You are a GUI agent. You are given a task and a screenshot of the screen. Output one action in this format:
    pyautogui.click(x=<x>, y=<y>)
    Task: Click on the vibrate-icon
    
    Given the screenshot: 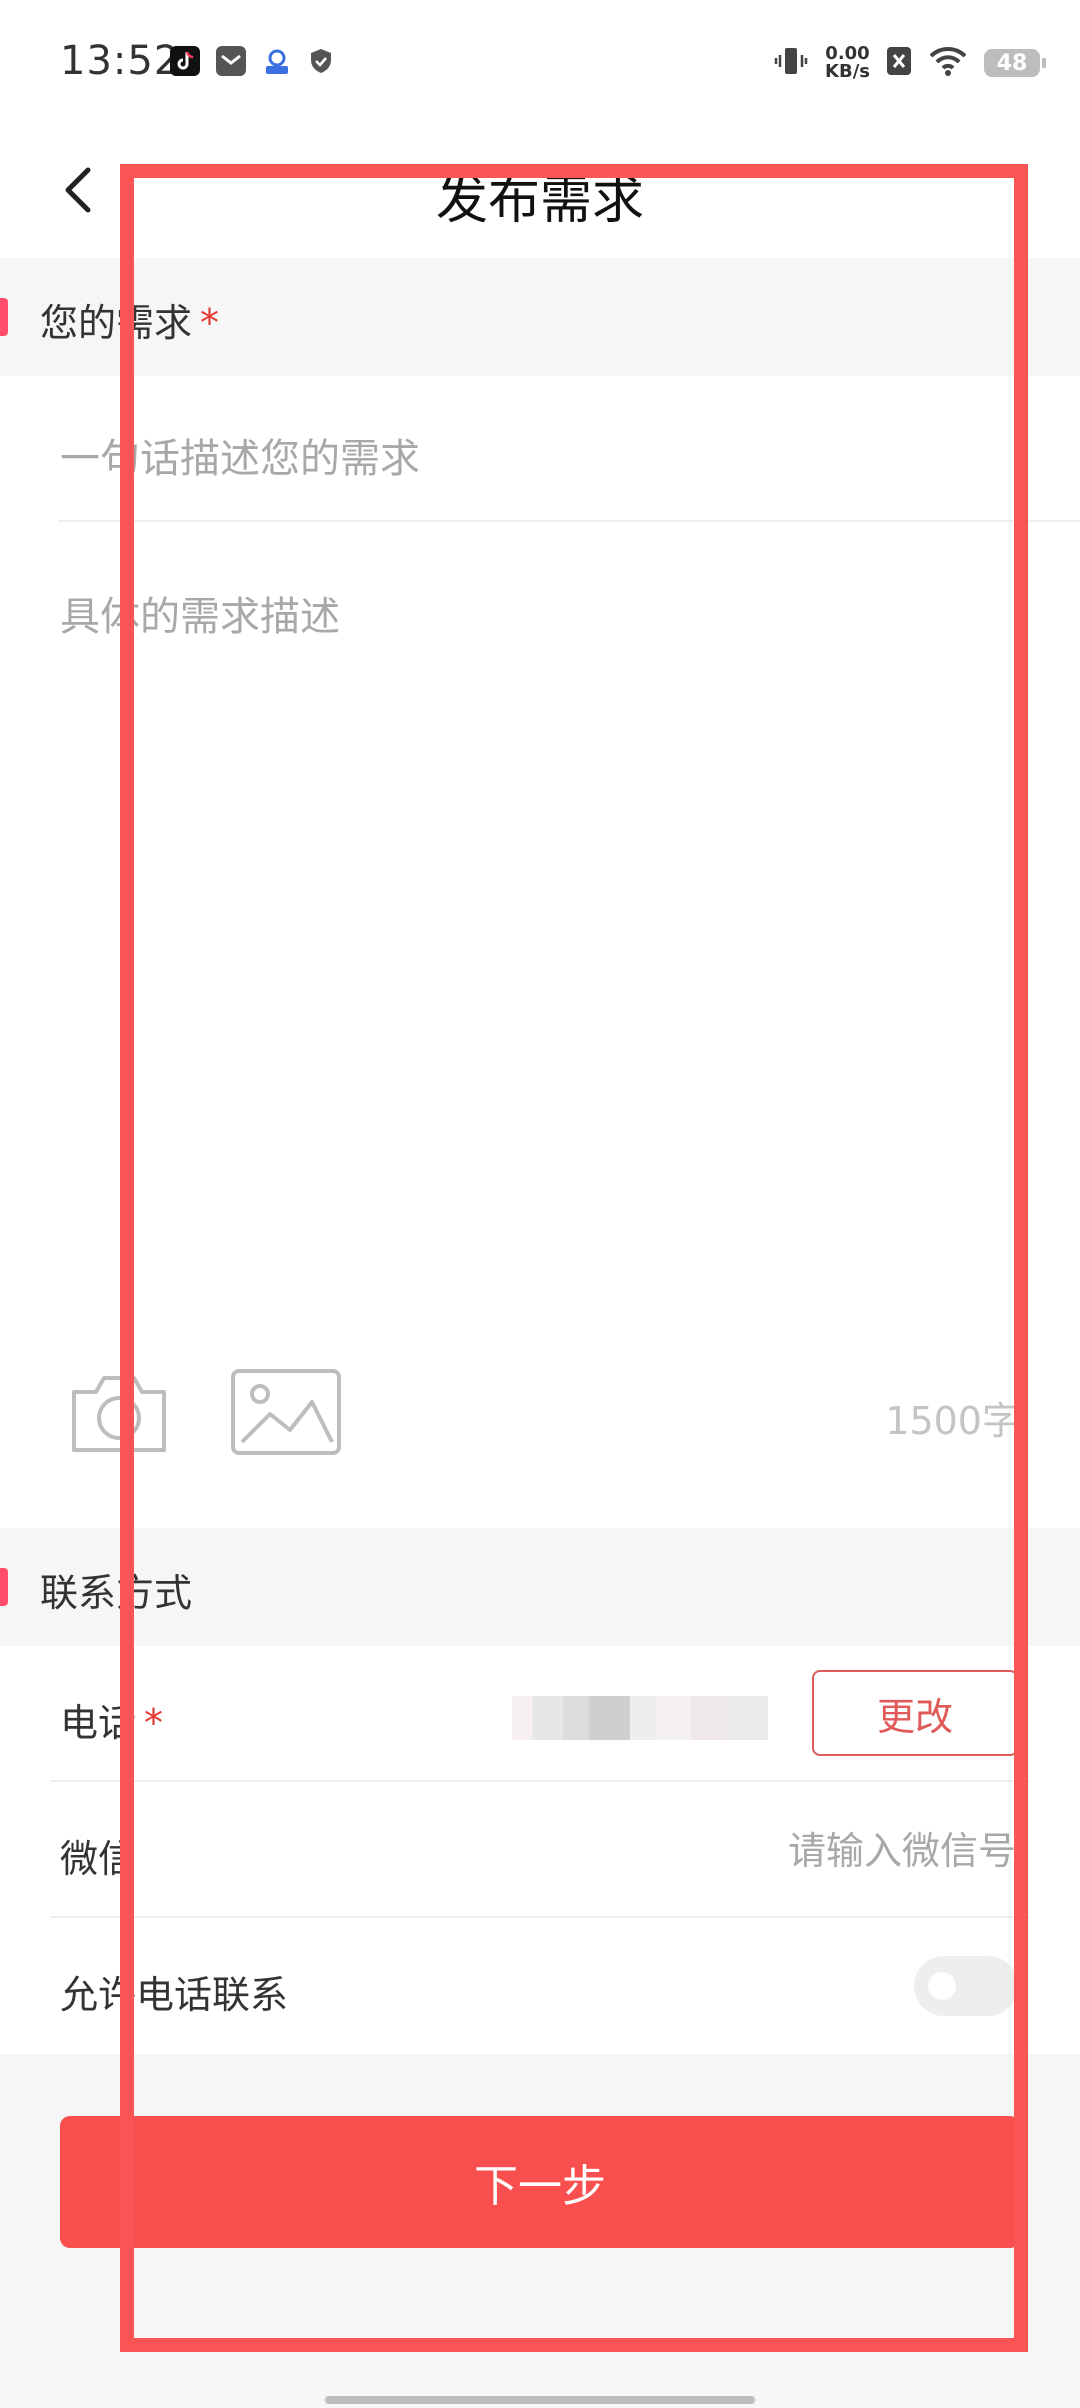 What is the action you would take?
    pyautogui.click(x=791, y=63)
    